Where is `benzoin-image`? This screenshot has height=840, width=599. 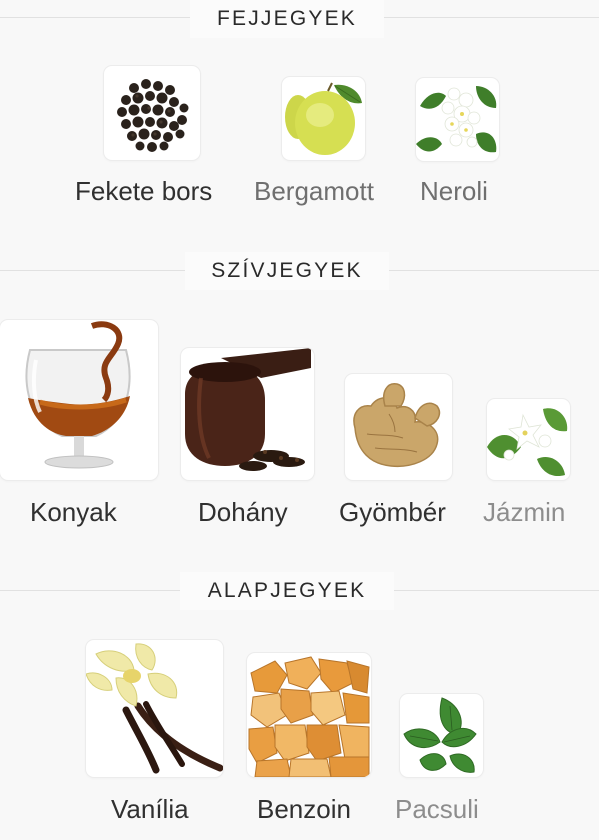 benzoin-image is located at coordinates (309, 715).